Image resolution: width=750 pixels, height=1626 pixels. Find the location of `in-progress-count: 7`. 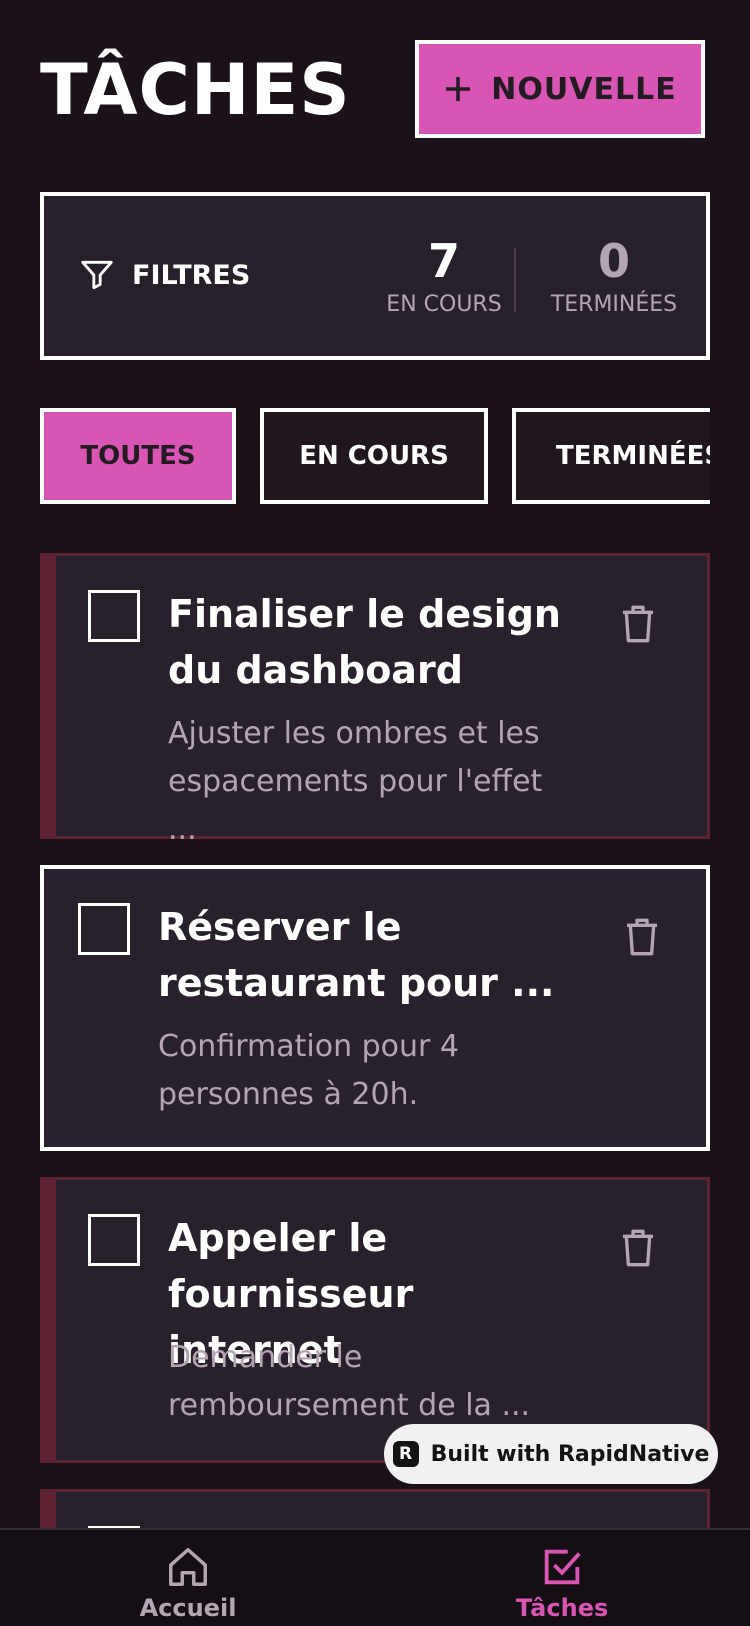

in-progress-count: 7 is located at coordinates (443, 261).